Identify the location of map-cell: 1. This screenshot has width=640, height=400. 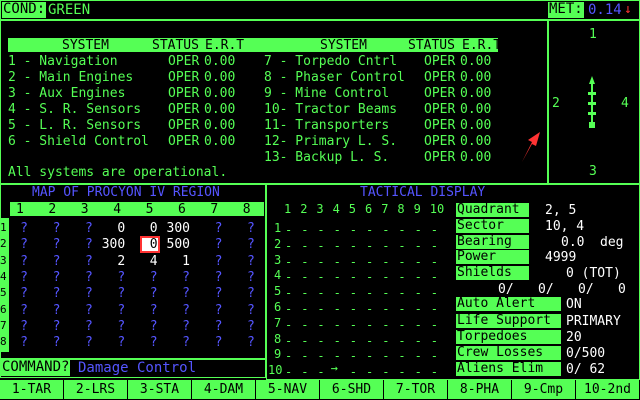
(175, 261).